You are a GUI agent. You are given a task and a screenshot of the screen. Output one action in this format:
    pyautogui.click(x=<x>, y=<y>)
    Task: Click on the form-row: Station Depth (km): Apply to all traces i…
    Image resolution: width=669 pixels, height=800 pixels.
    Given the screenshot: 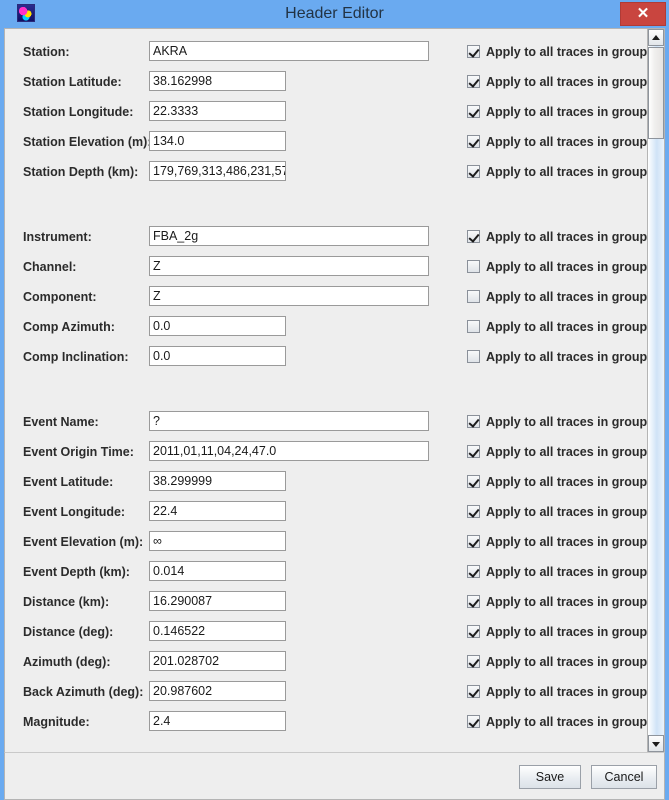 What is the action you would take?
    pyautogui.click(x=326, y=172)
    